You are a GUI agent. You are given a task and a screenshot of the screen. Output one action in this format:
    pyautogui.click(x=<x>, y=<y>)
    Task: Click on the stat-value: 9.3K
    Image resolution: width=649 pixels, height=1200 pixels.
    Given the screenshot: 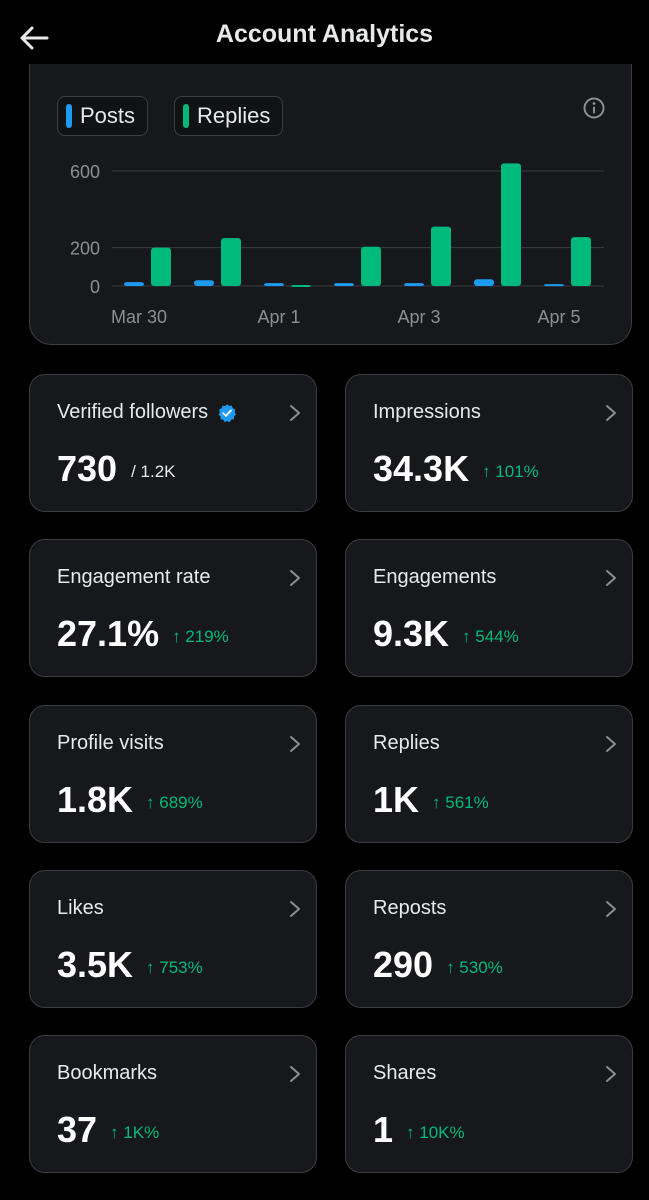 What is the action you would take?
    pyautogui.click(x=411, y=633)
    